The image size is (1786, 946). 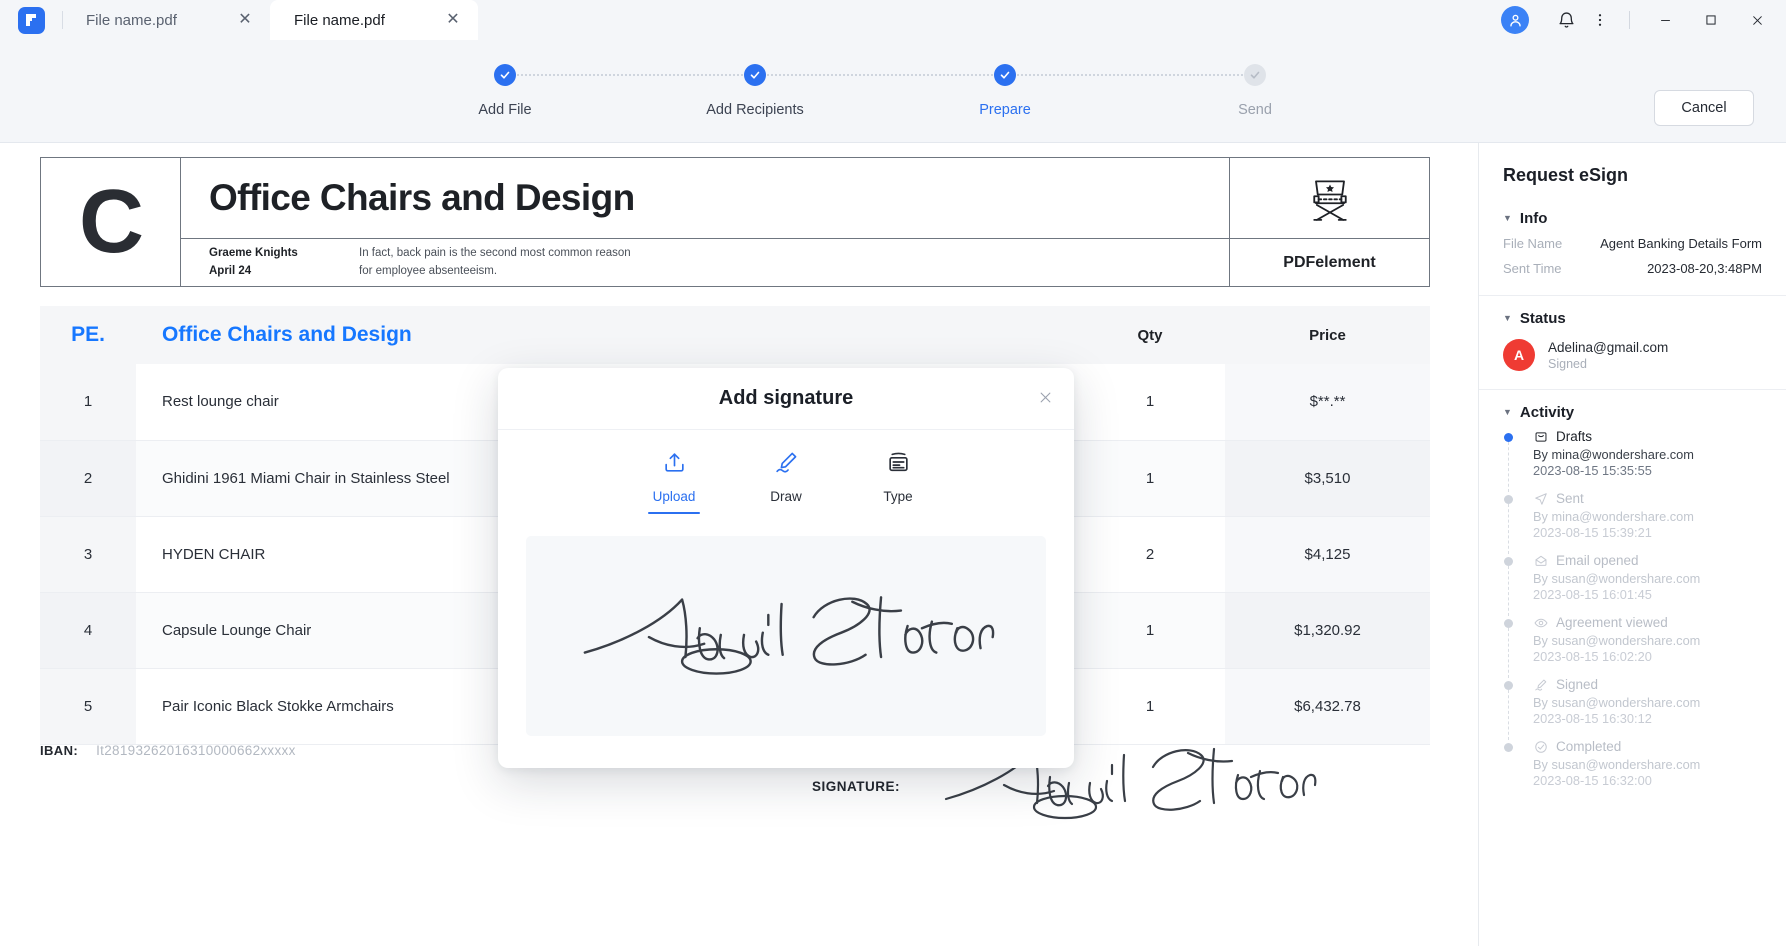 I want to click on step-add-recipients: Add Recipients, so click(x=755, y=91).